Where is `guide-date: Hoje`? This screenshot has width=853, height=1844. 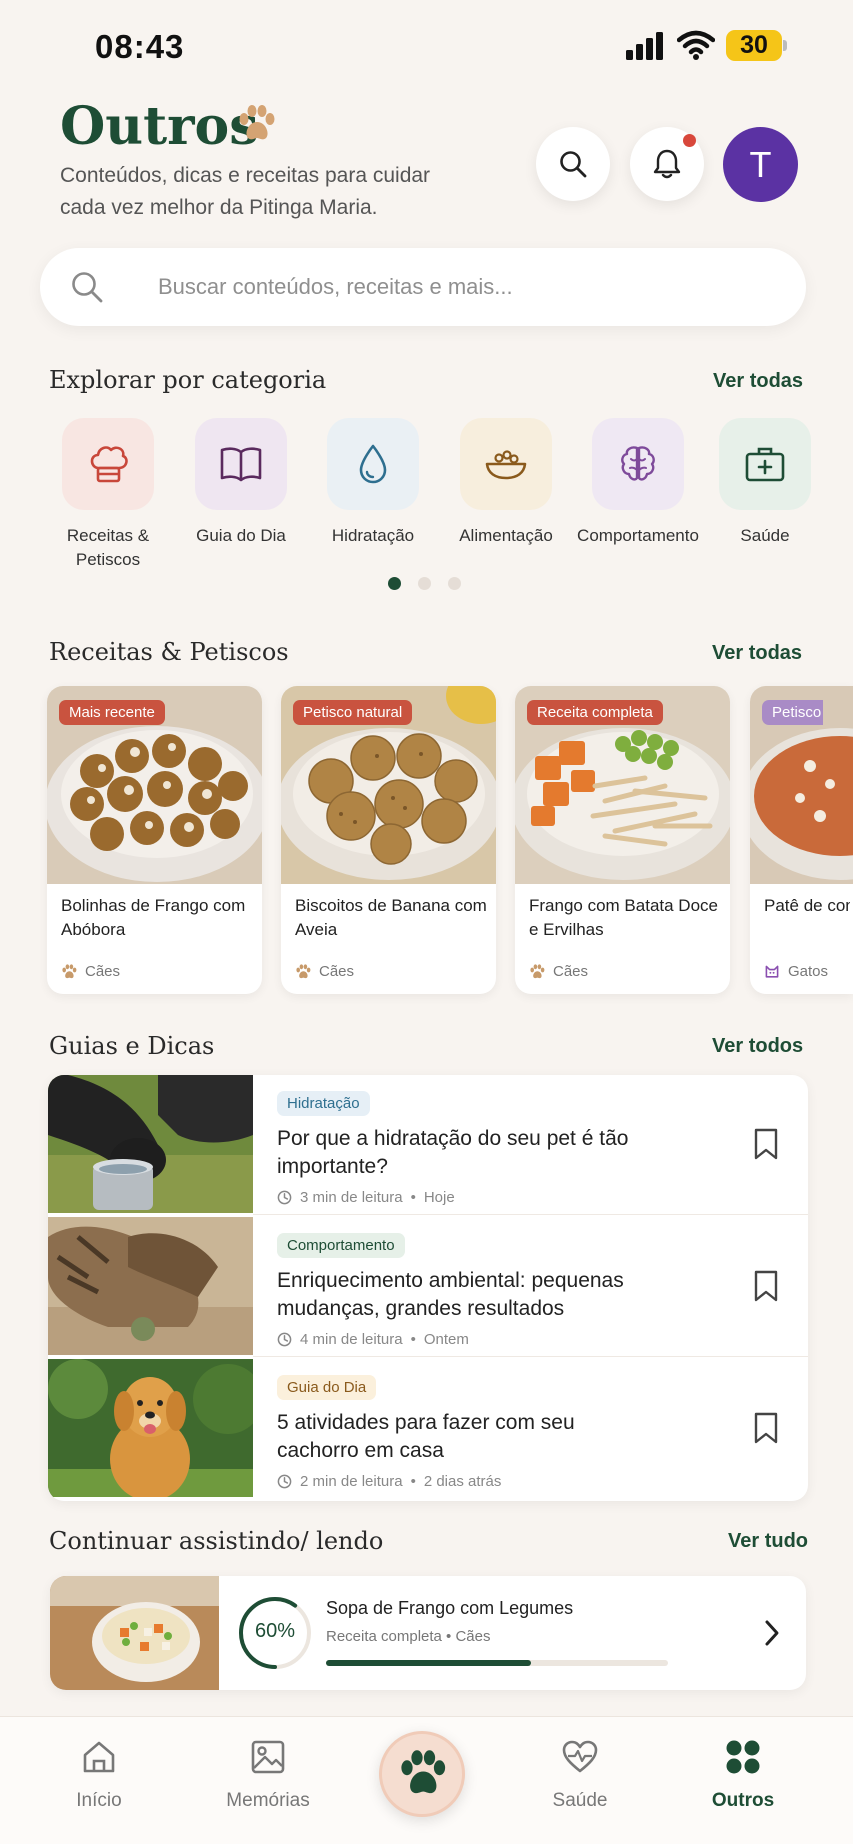 guide-date: Hoje is located at coordinates (439, 1197).